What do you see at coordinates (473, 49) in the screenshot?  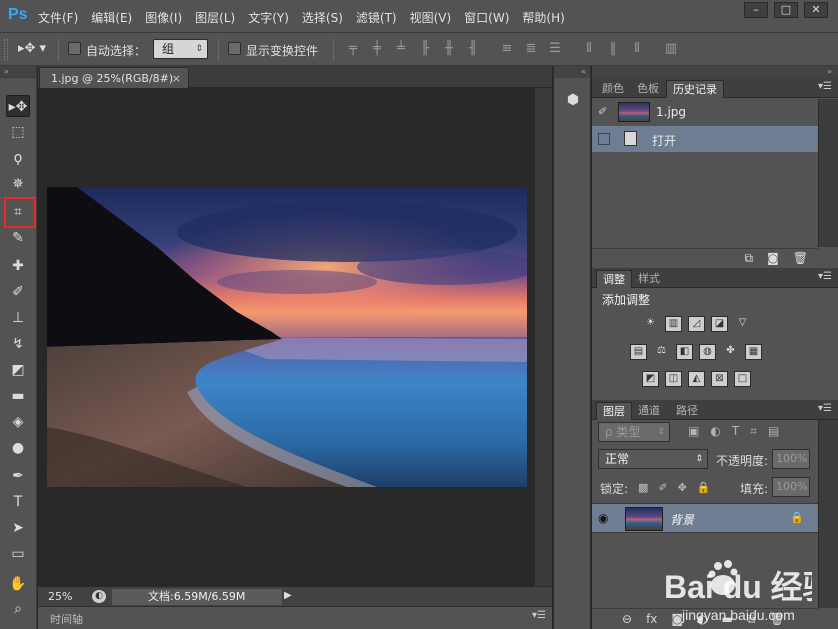 I see `align-right-icon: ╢` at bounding box center [473, 49].